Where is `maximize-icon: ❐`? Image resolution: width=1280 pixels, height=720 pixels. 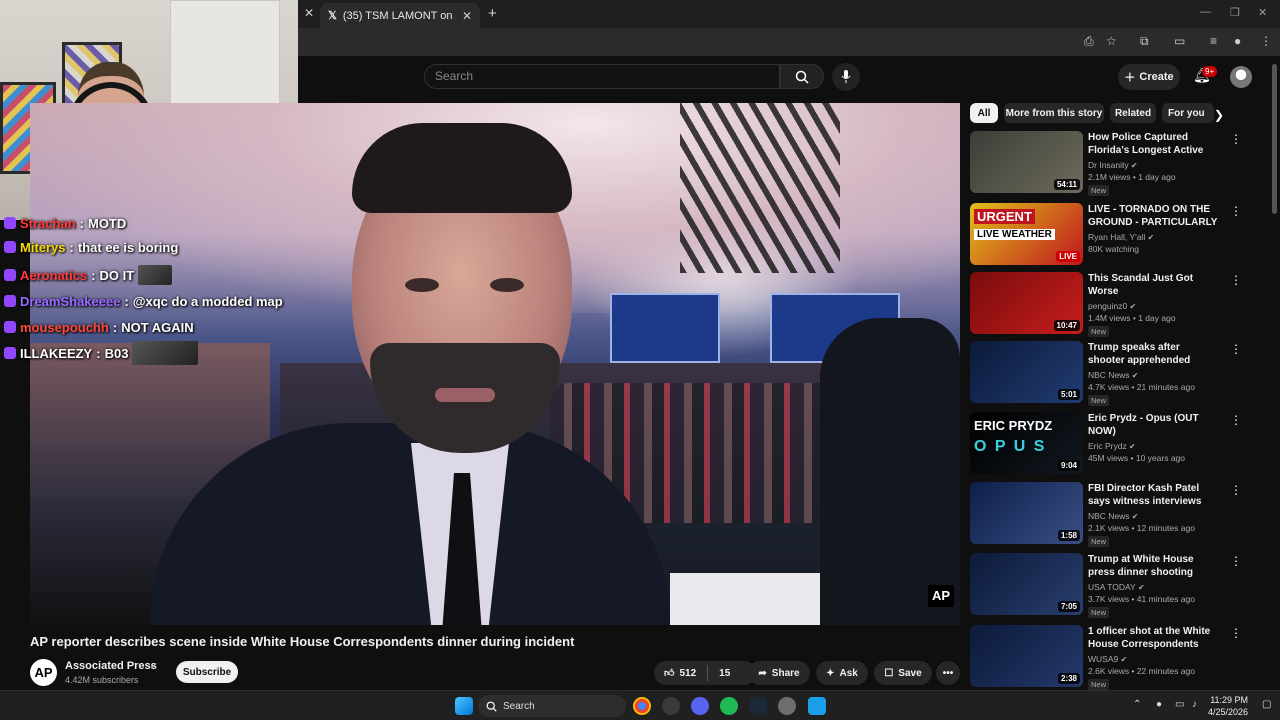 maximize-icon: ❐ is located at coordinates (1235, 12).